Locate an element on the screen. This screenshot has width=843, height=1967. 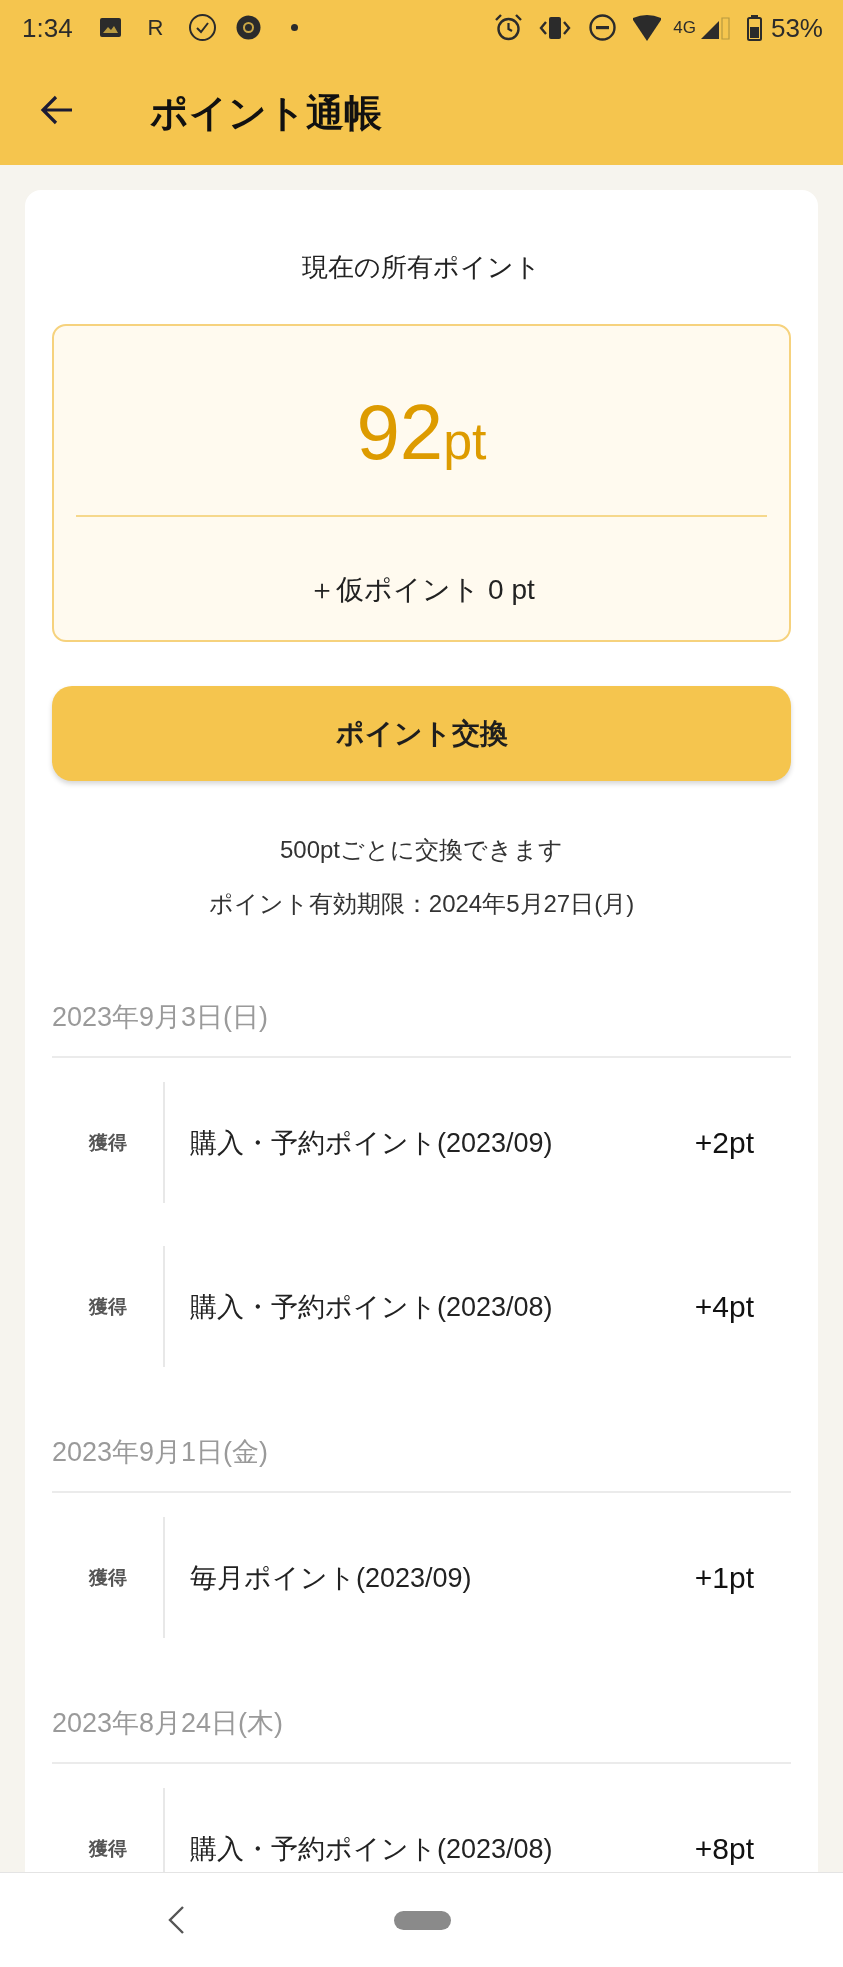
entry-description: 毎月ポイント(2023/09) is located at coordinates (331, 1577).